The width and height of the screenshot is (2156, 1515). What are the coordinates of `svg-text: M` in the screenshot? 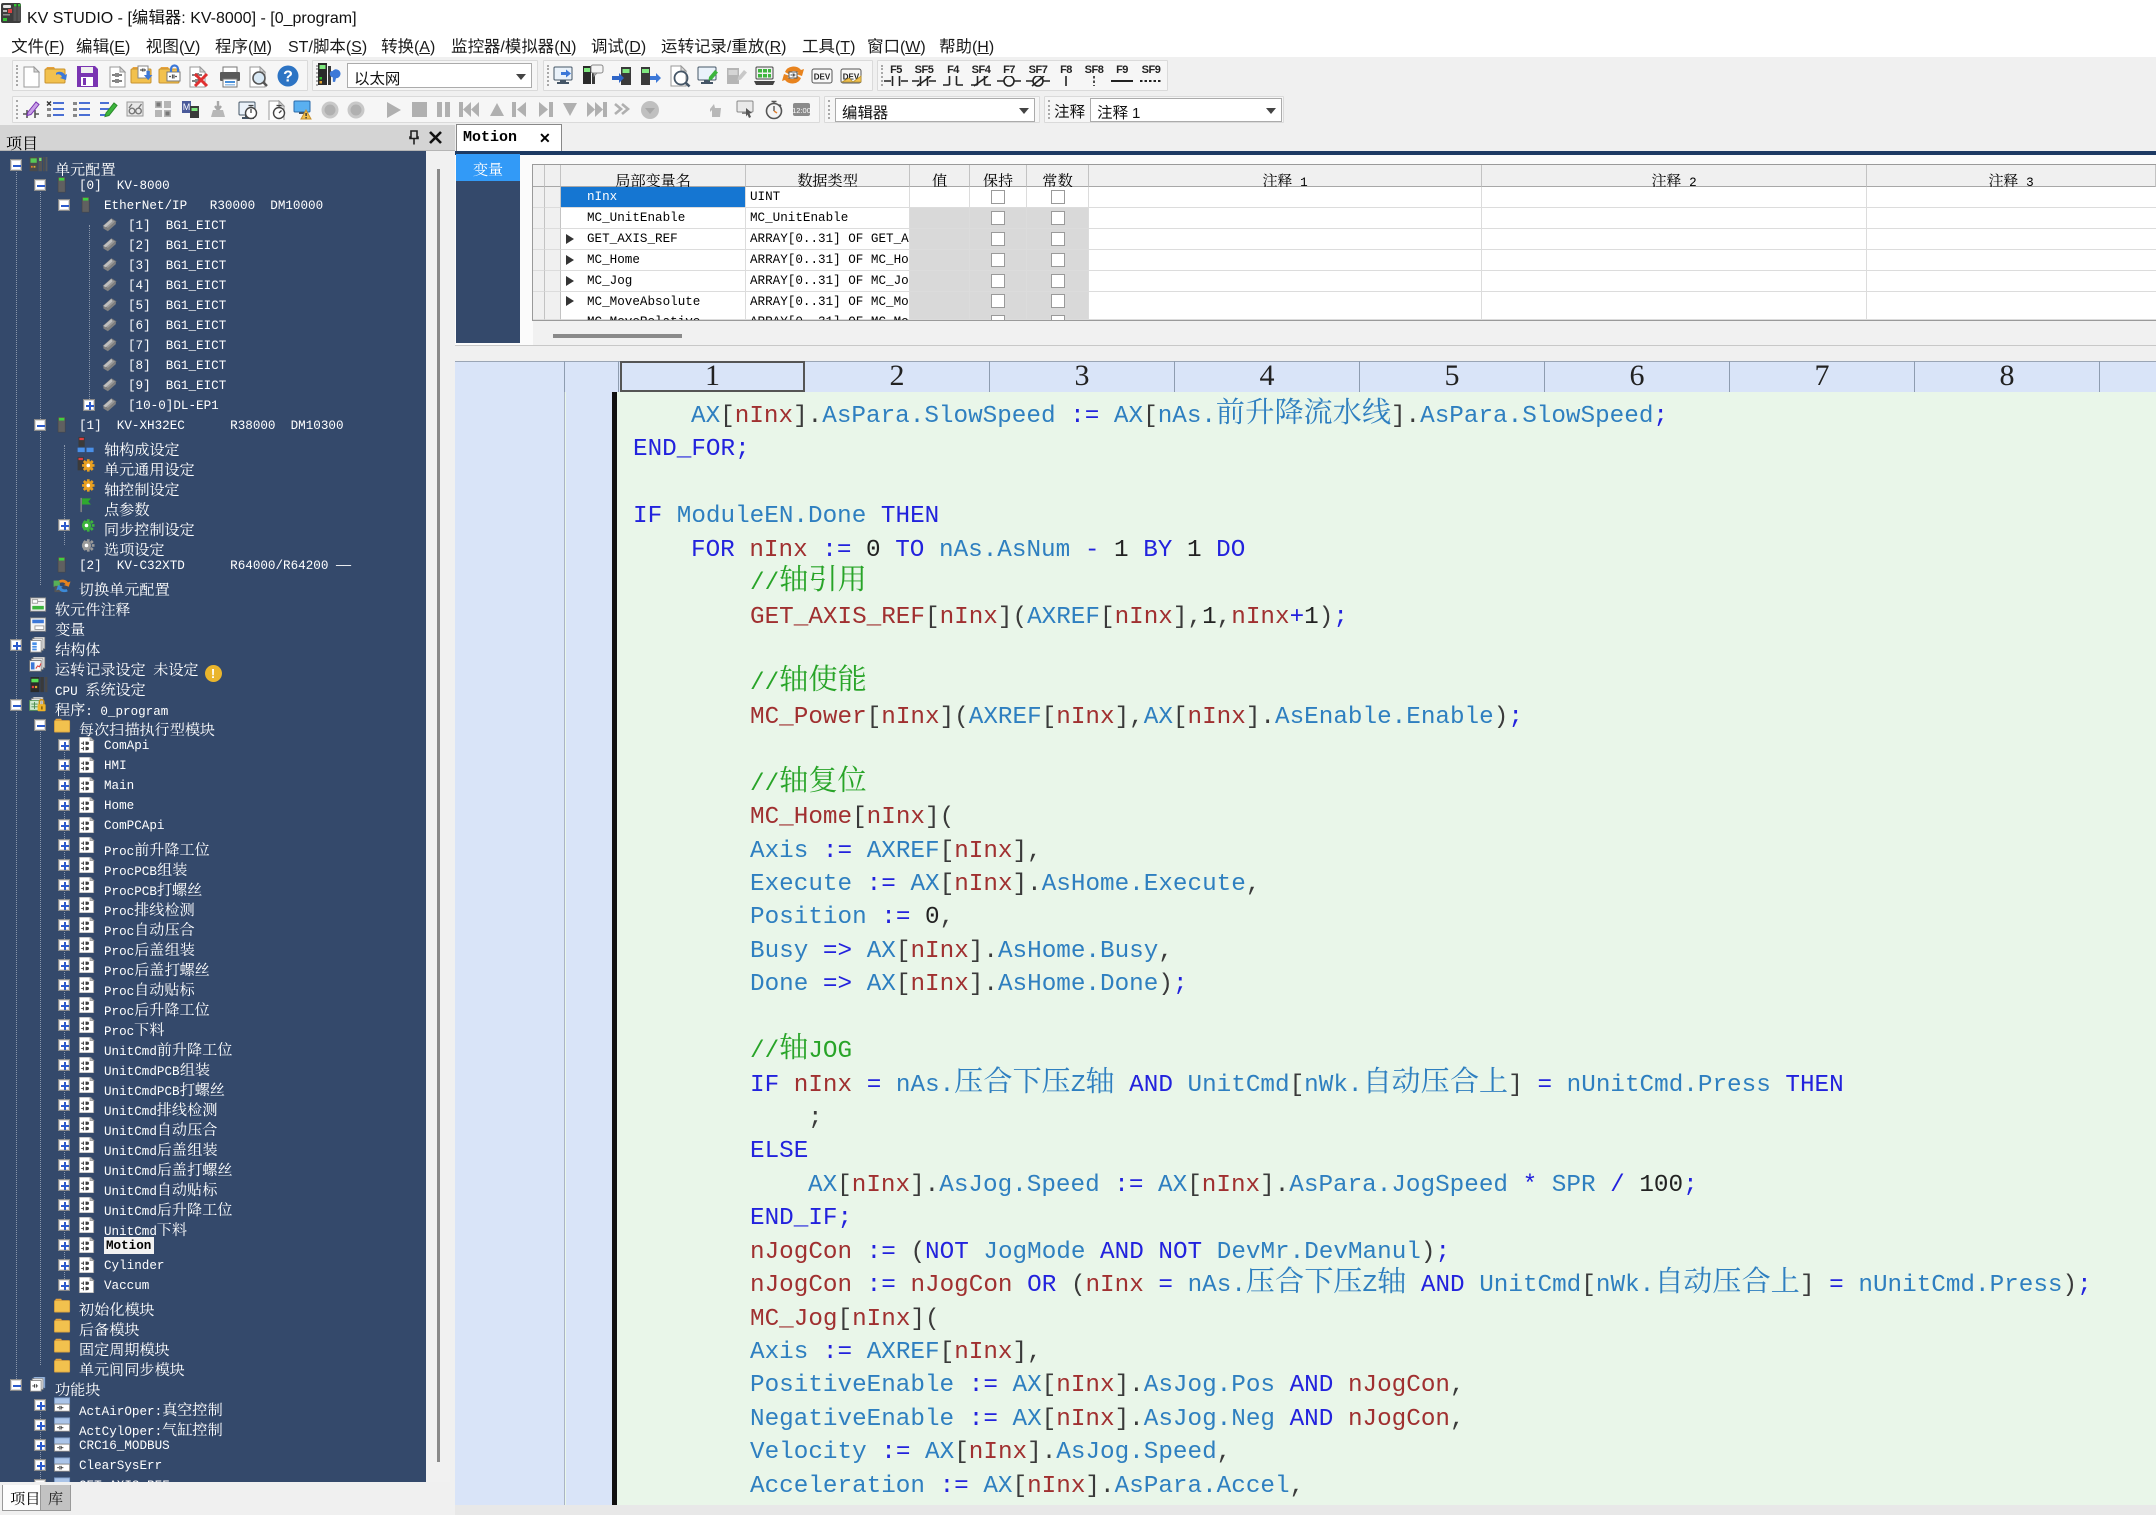 It's located at (187, 107).